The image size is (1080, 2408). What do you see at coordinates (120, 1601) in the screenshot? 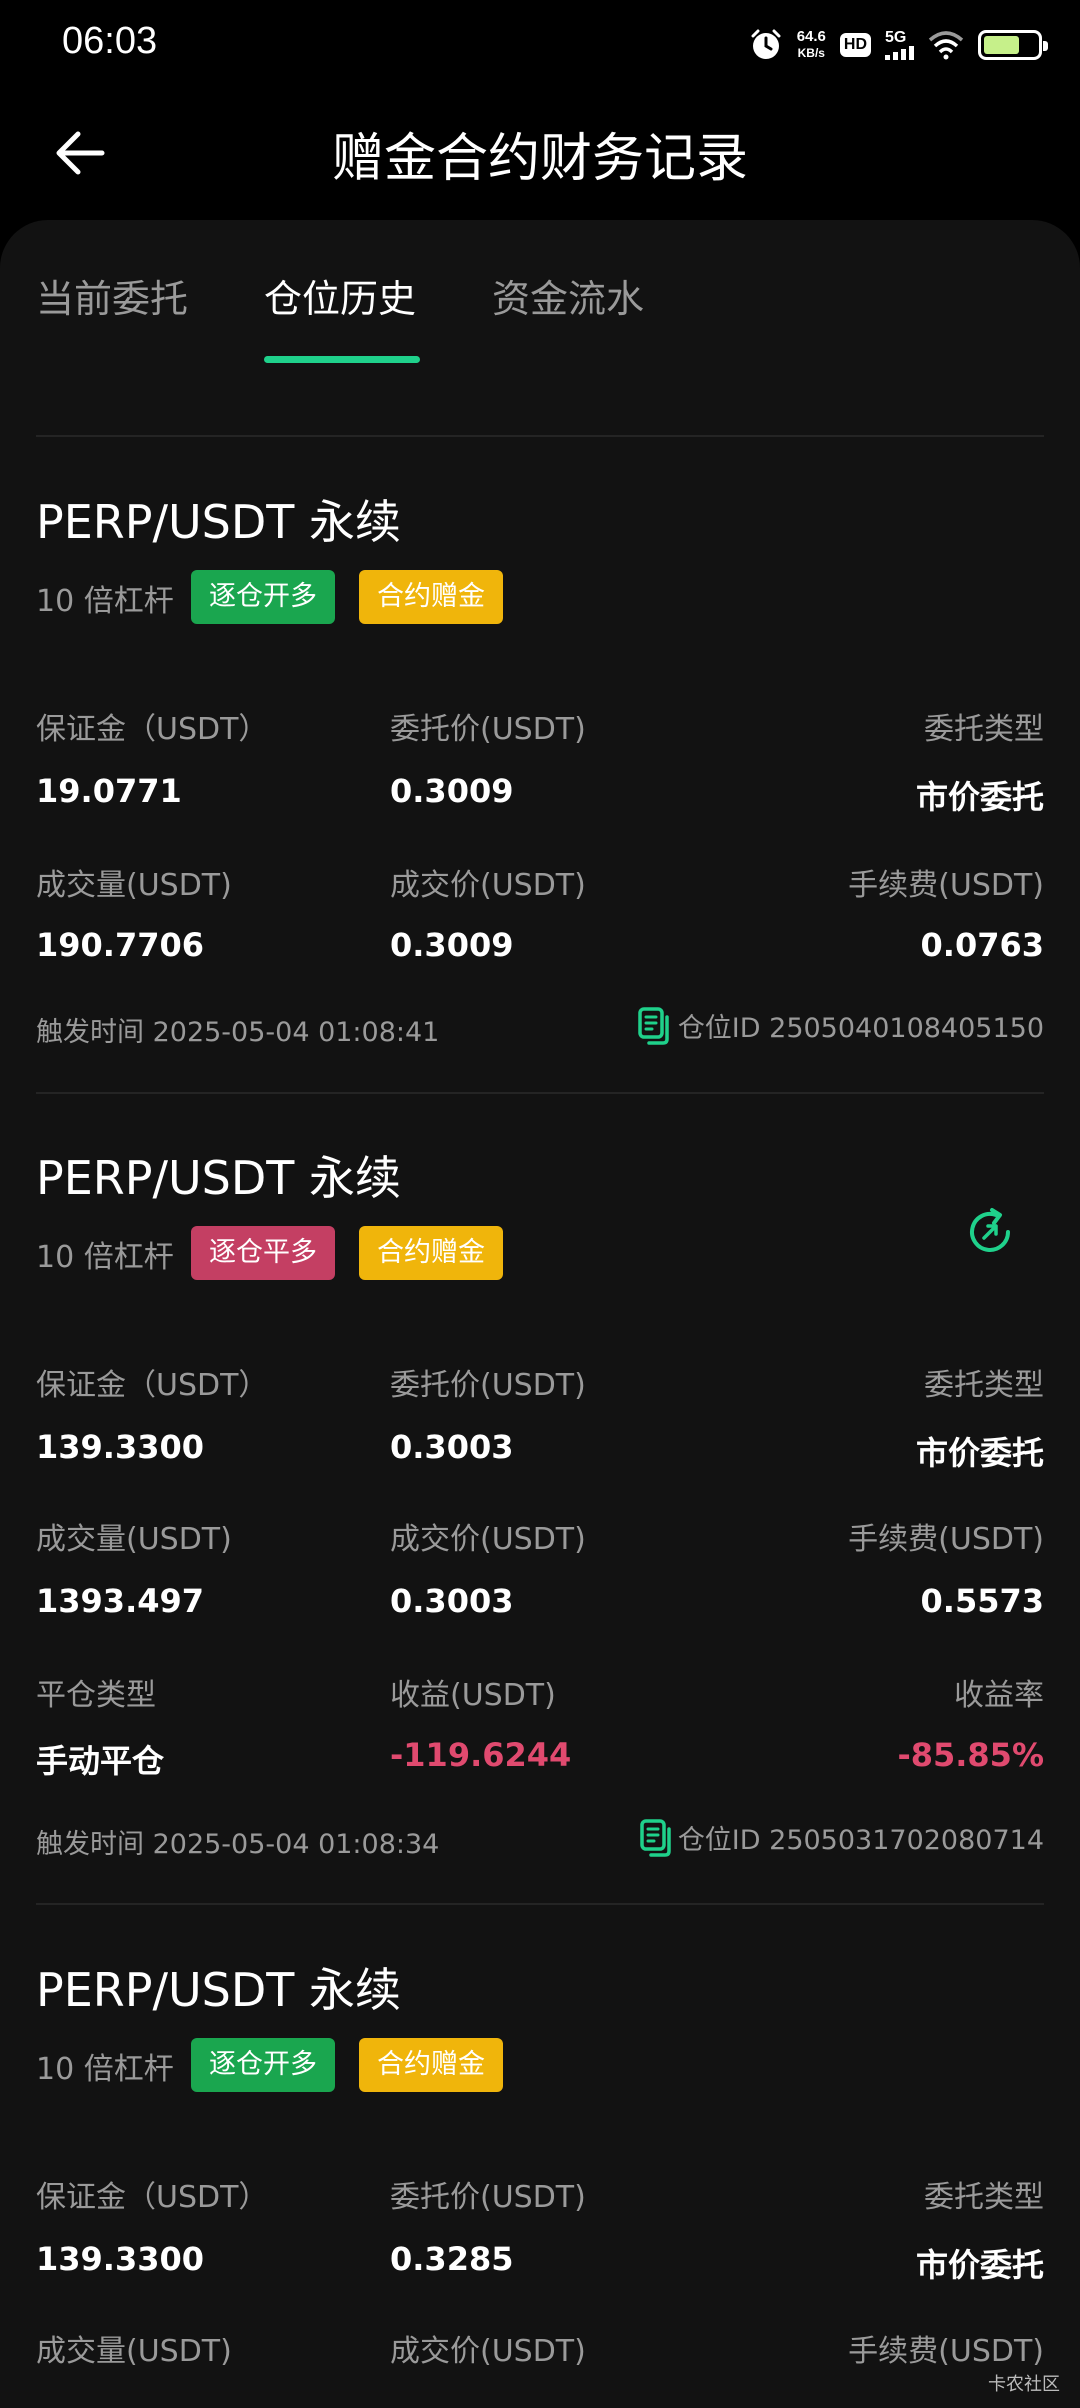
I see `filled-qty-value: 1393.497` at bounding box center [120, 1601].